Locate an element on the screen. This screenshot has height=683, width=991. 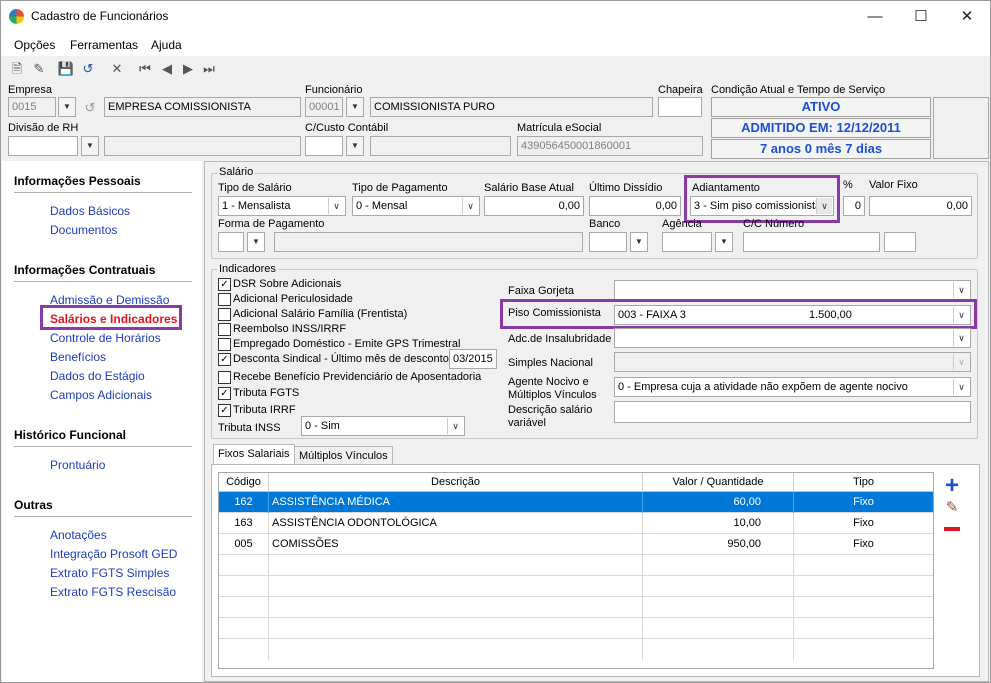
checkbox-tributa-irrf: ✓ is located at coordinates (224, 410).